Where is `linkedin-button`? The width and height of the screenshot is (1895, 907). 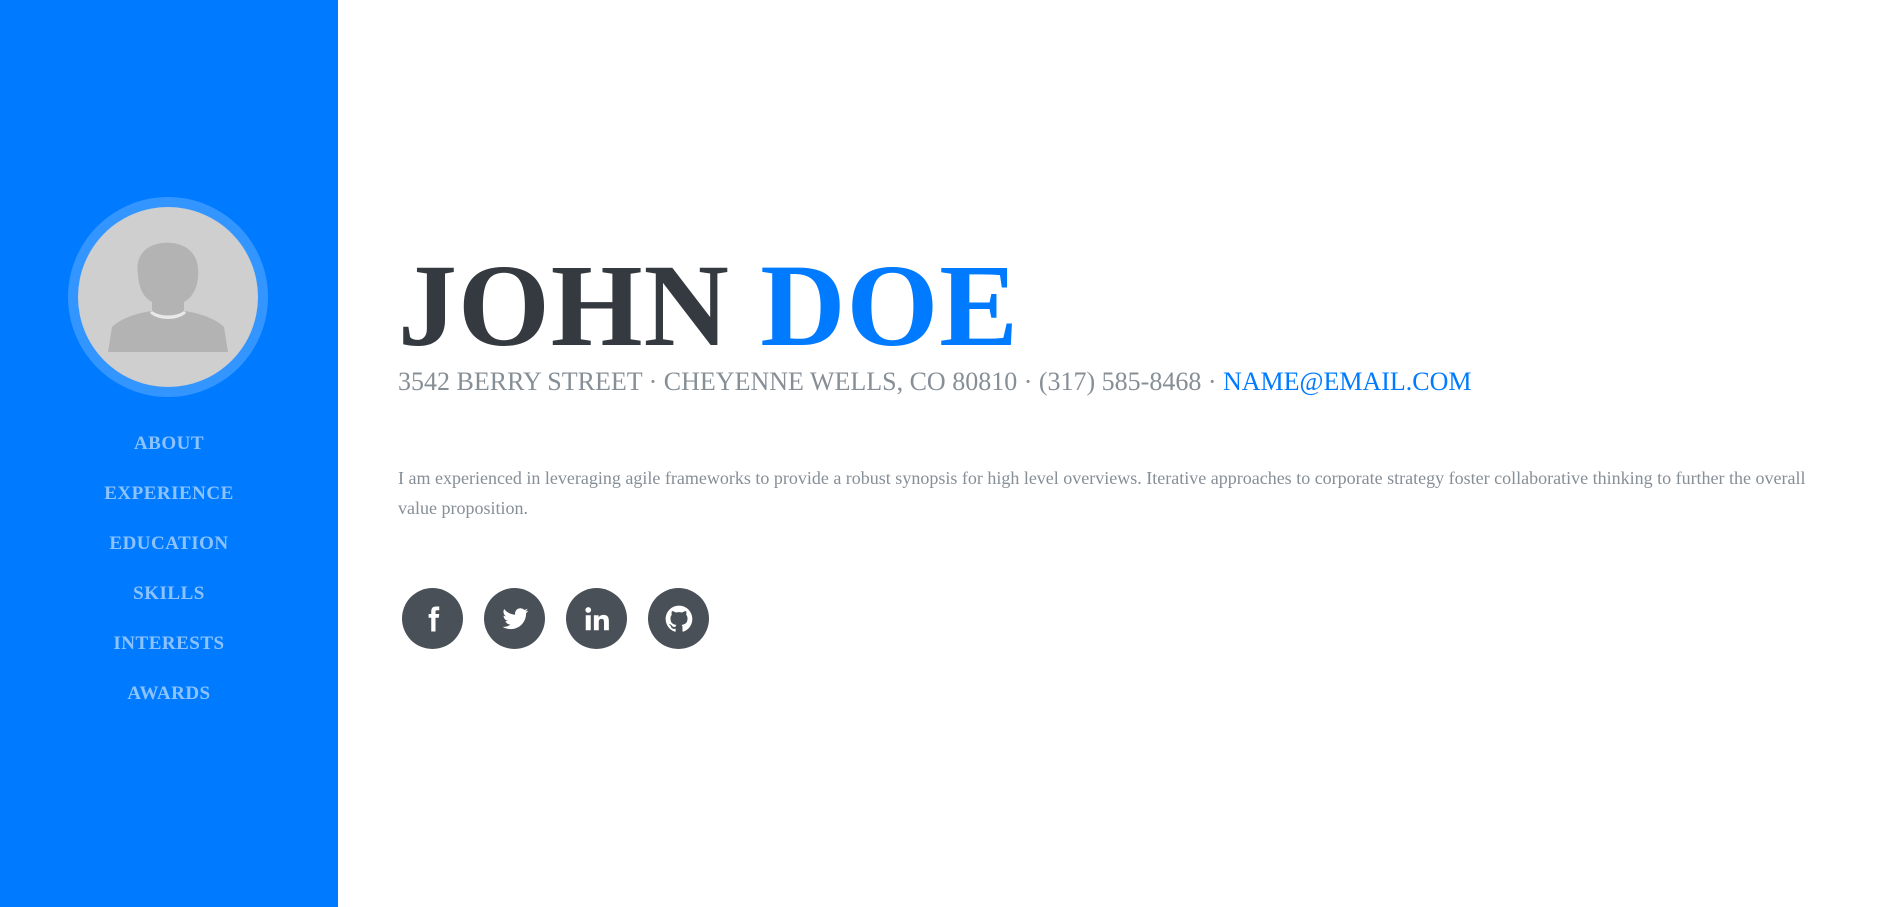
linkedin-button is located at coordinates (596, 618).